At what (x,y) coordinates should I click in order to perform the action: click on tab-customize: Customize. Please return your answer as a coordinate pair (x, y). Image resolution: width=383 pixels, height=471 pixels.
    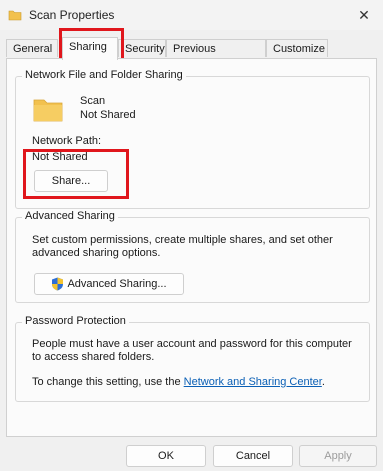
    Looking at the image, I should click on (297, 48).